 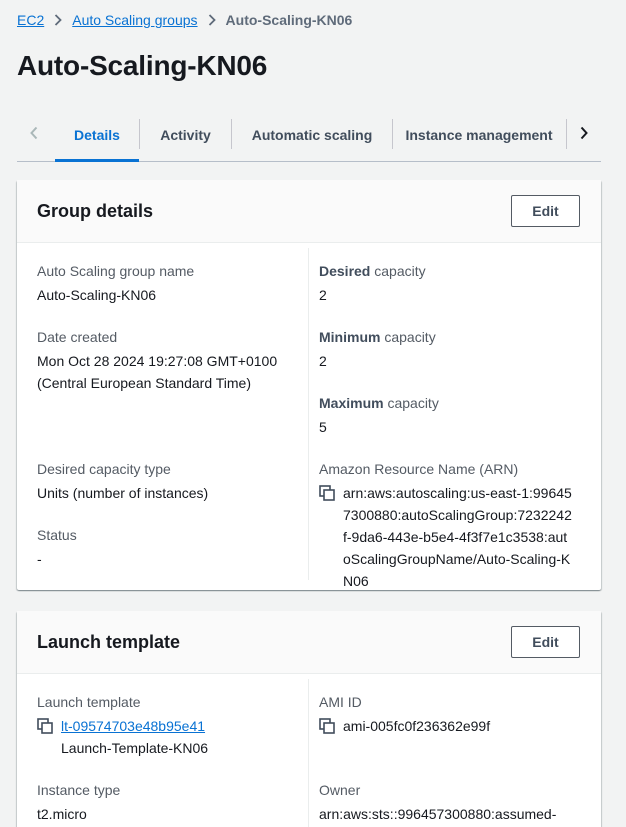 What do you see at coordinates (340, 790) in the screenshot?
I see `owner-label: Owner` at bounding box center [340, 790].